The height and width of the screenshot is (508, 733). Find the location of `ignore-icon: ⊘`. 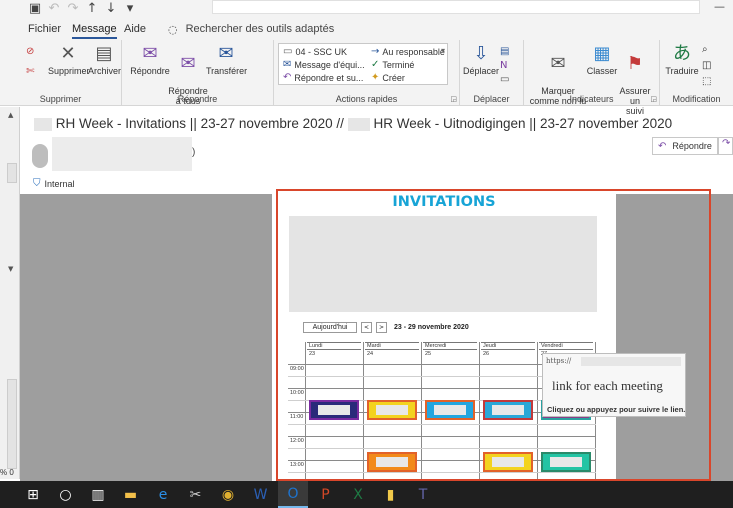

ignore-icon: ⊘ is located at coordinates (30, 51).